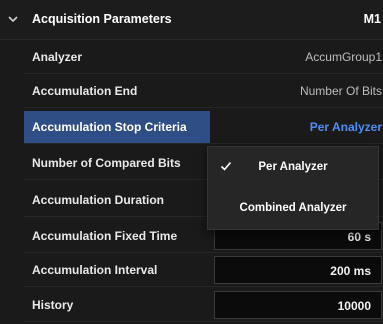 This screenshot has height=324, width=383. Describe the element at coordinates (95, 270) in the screenshot. I see `accumulation-interval-label: Accumulation Interval` at that location.